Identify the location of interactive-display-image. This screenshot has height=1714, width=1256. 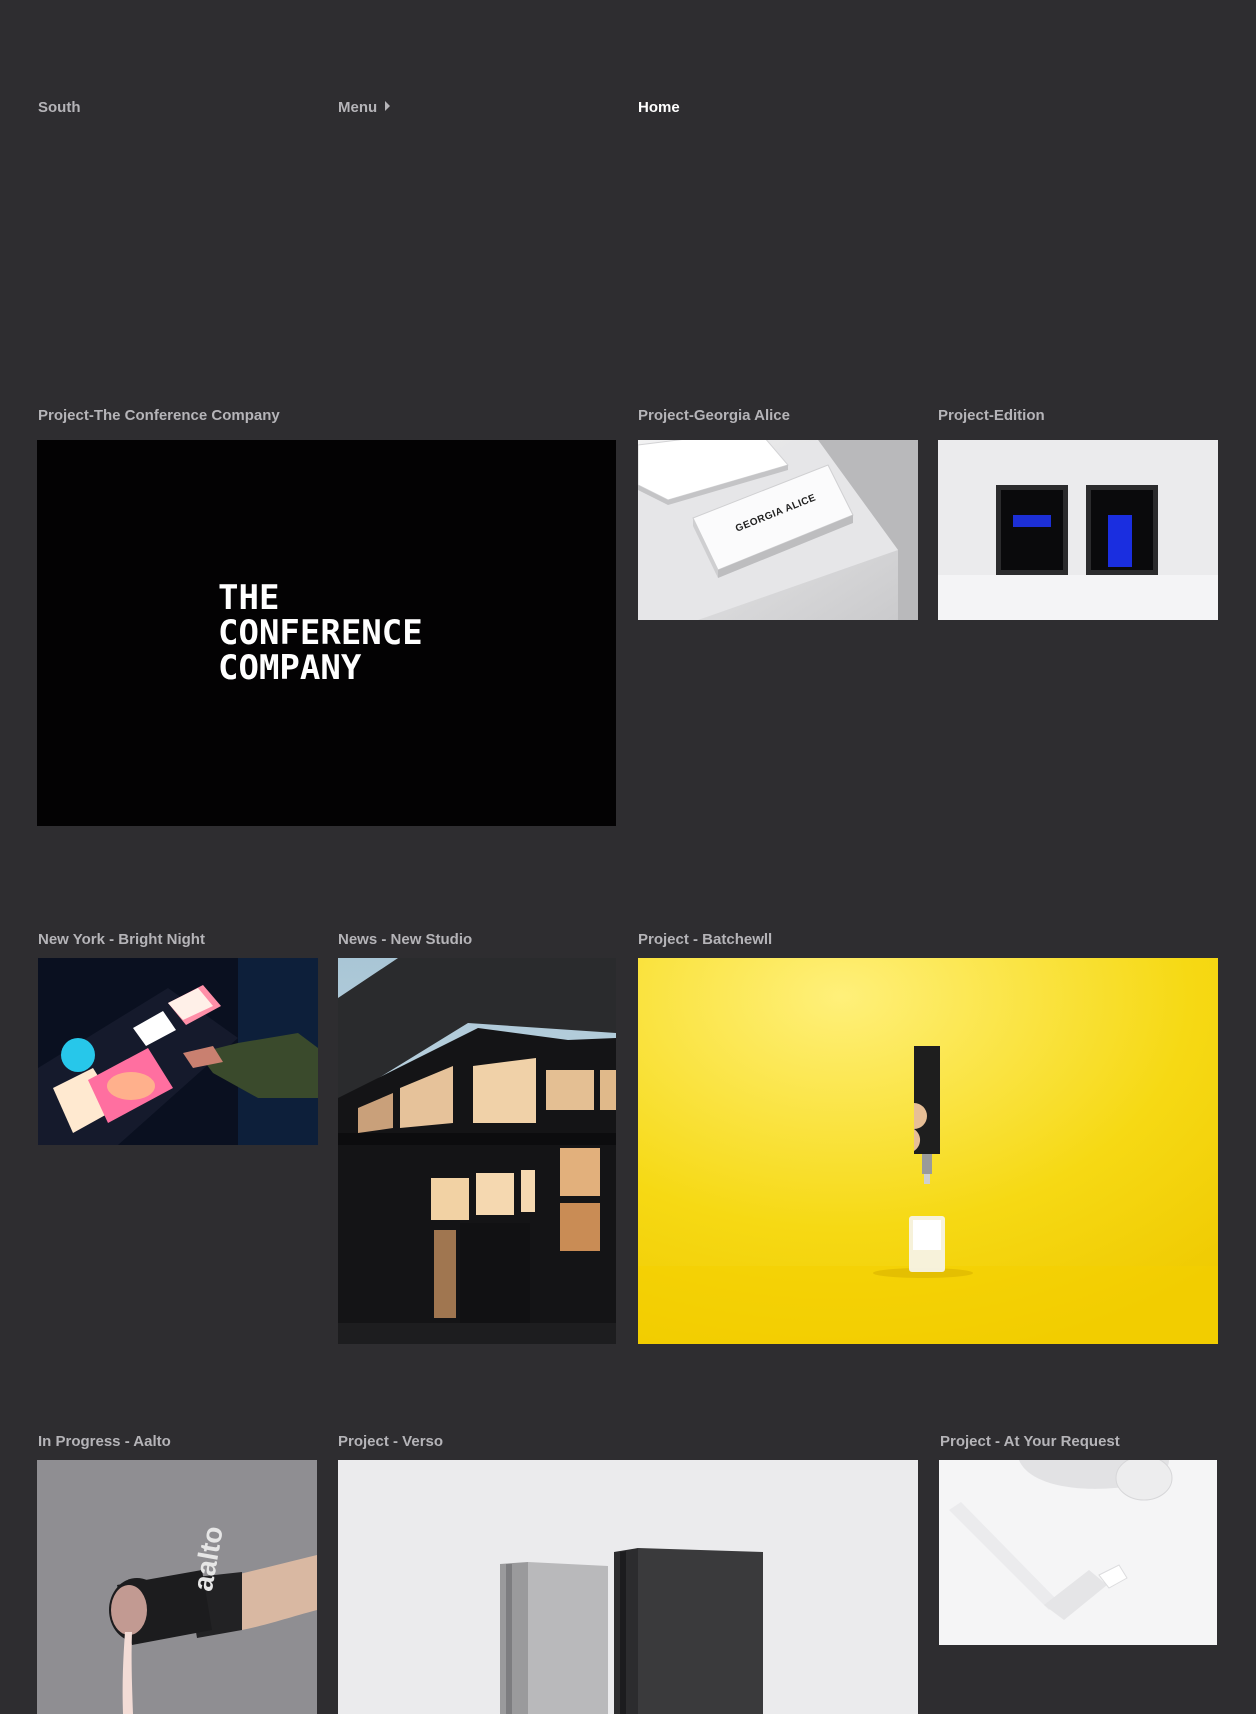
(178, 1051).